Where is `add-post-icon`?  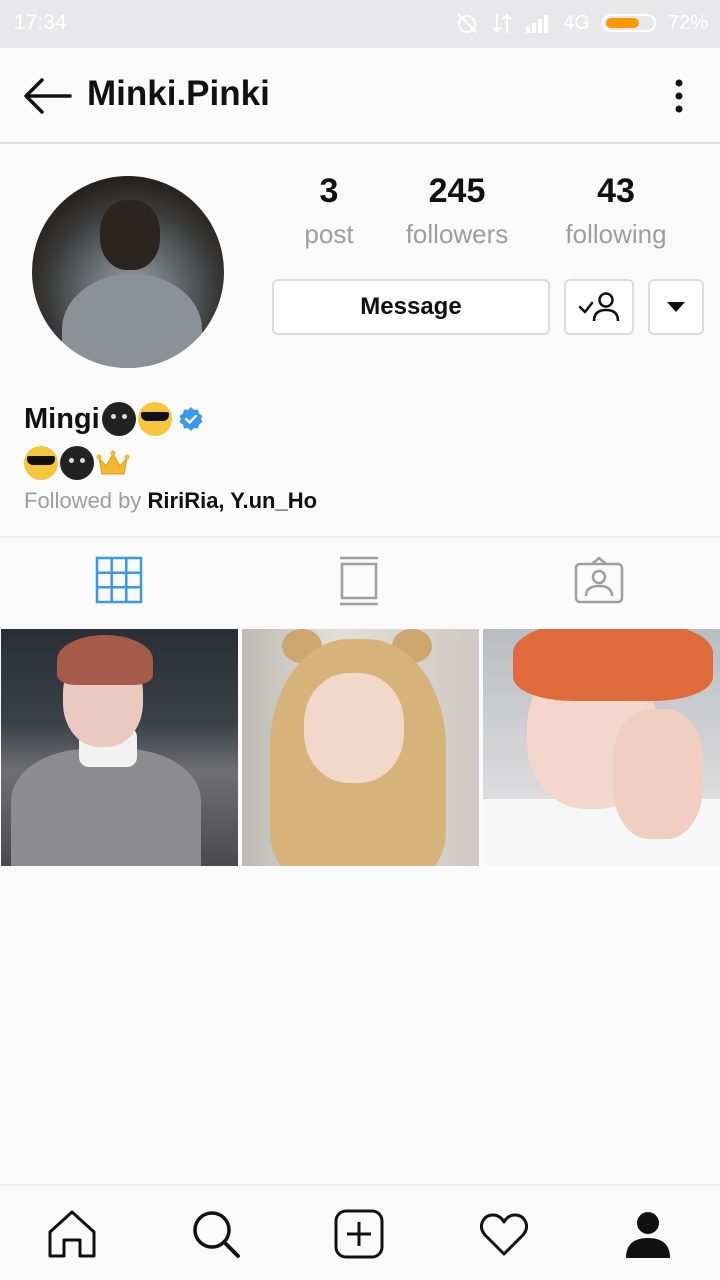
add-post-icon is located at coordinates (359, 1234).